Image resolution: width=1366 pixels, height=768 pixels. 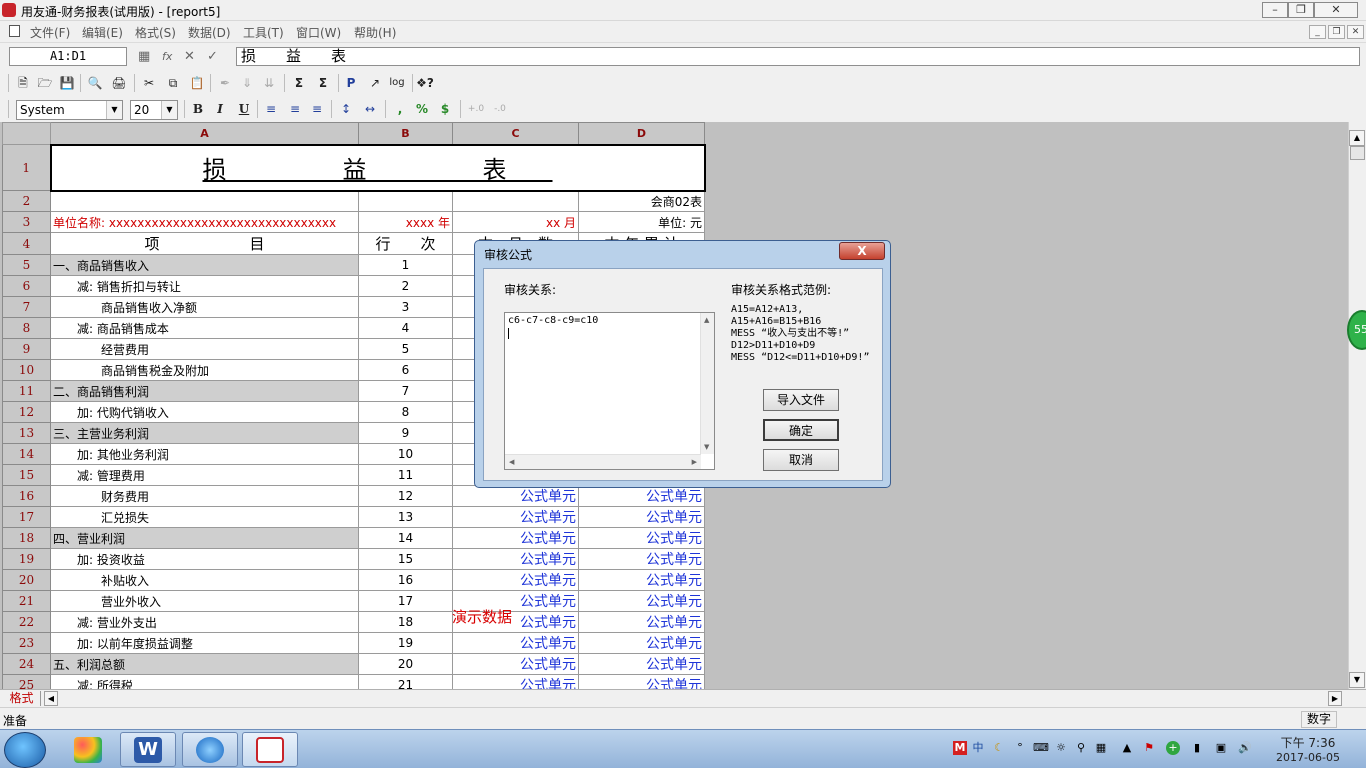 What do you see at coordinates (397, 83) in the screenshot?
I see `log-icon: log` at bounding box center [397, 83].